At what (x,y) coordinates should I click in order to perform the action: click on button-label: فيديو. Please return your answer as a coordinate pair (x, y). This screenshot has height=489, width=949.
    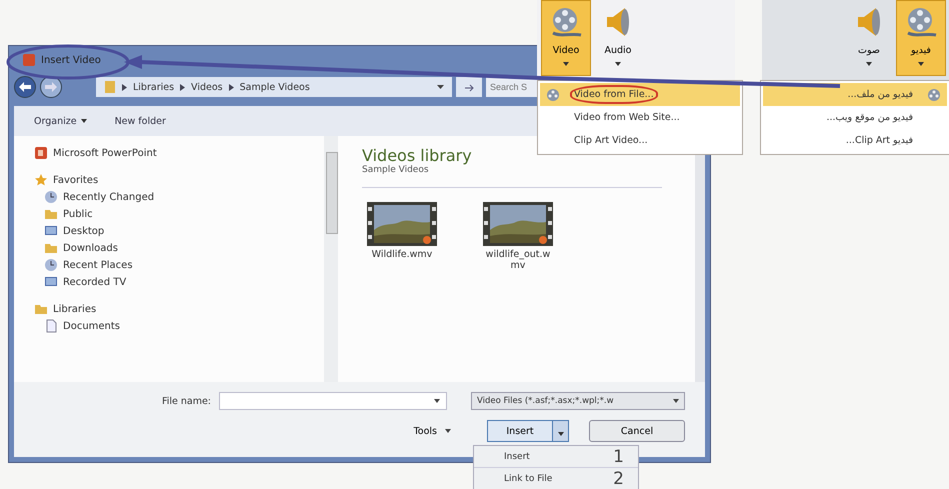
    Looking at the image, I should click on (921, 50).